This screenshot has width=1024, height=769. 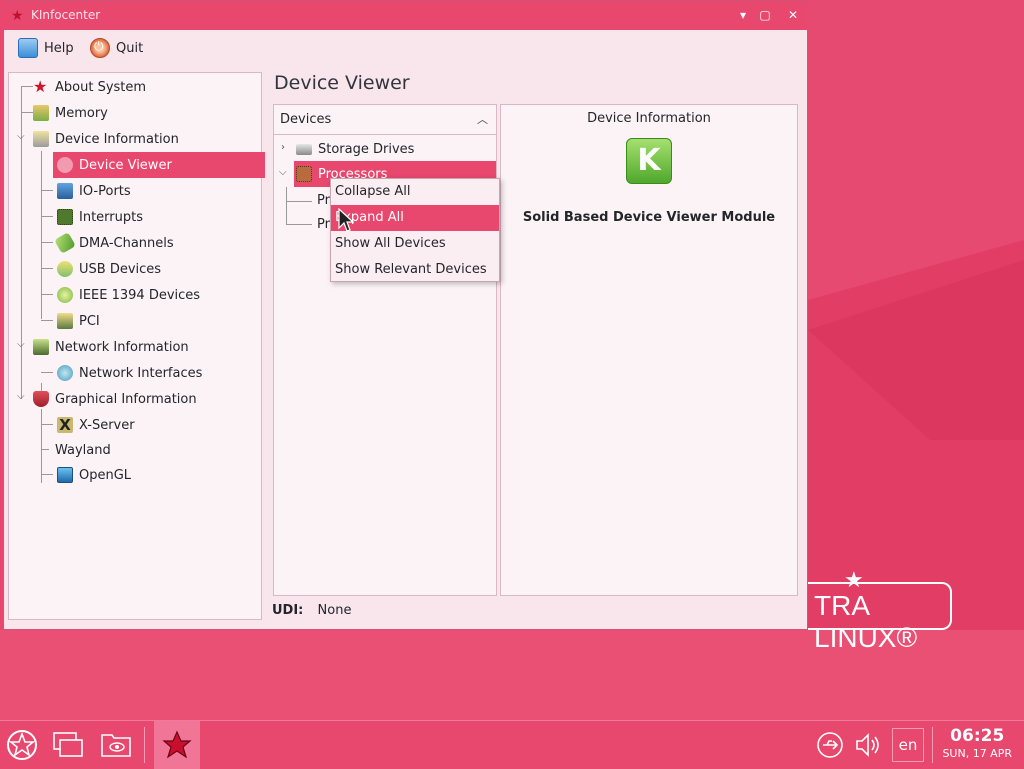 I want to click on sidebar-item-usb-devices: USB Devices, so click(x=157, y=269).